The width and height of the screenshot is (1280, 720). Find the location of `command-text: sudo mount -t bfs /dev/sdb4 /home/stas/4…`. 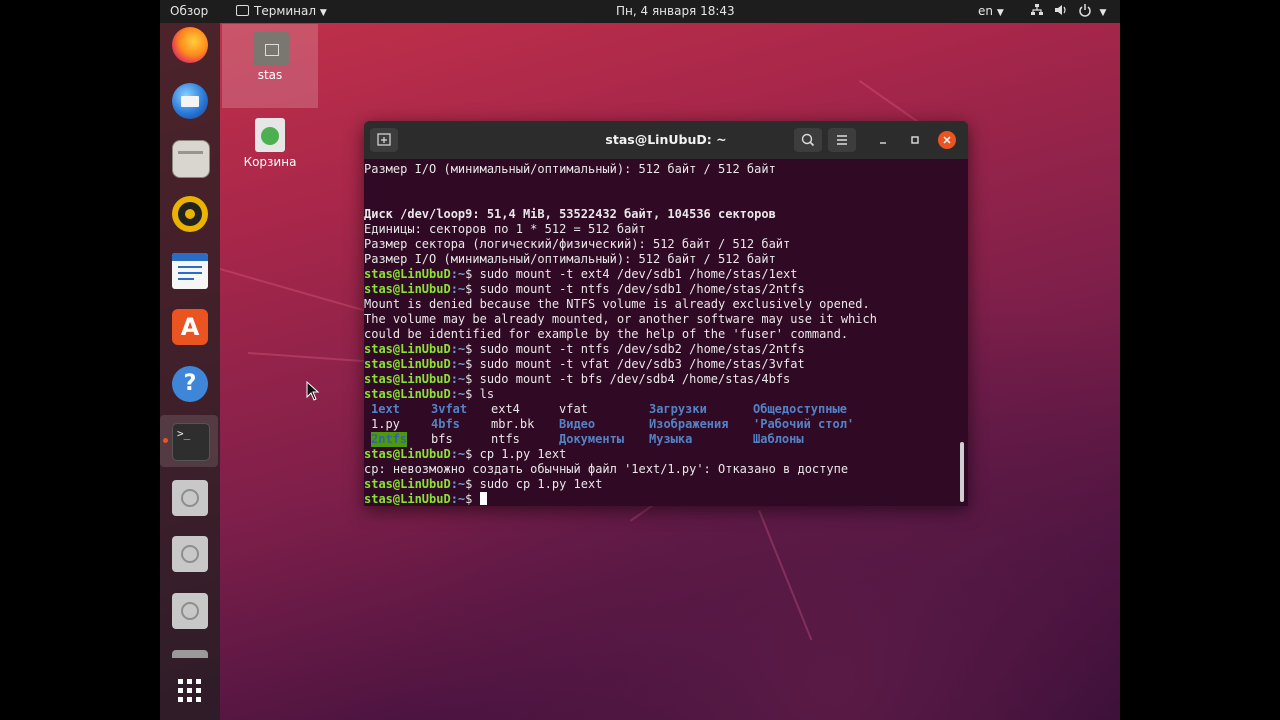

command-text: sudo mount -t bfs /dev/sdb4 /home/stas/4… is located at coordinates (635, 379).